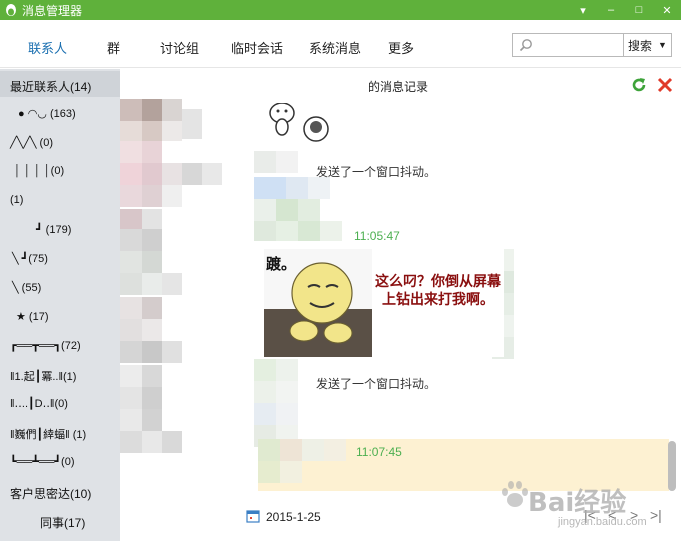 This screenshot has height=541, width=681. I want to click on contact-item: ╲ (55), so click(60, 287).